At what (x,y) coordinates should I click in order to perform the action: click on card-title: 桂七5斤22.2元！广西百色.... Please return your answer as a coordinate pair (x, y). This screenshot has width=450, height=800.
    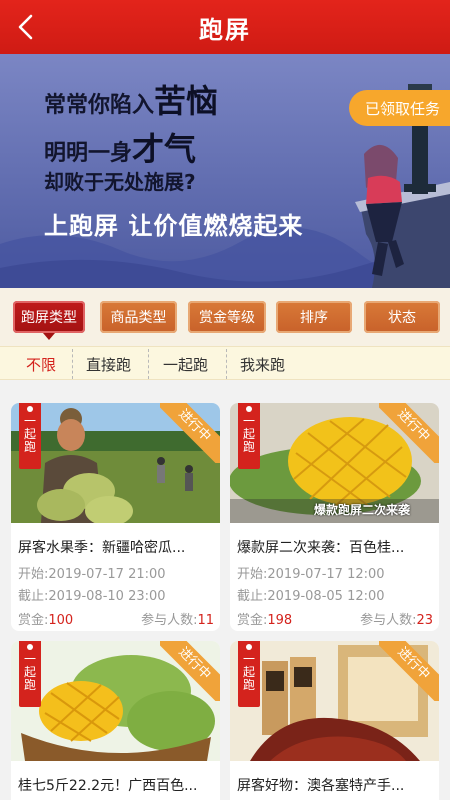
    Looking at the image, I should click on (108, 786).